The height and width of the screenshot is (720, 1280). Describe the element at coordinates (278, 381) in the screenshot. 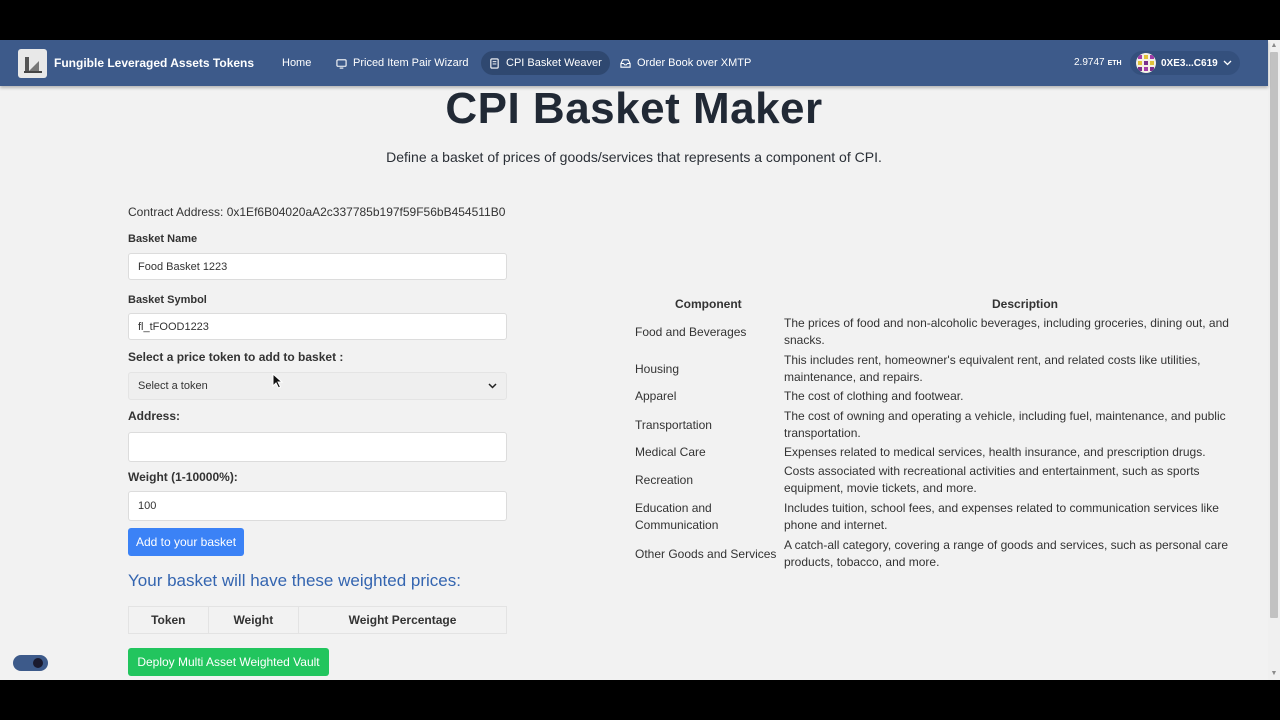

I see `mouse-cursor-icon` at that location.